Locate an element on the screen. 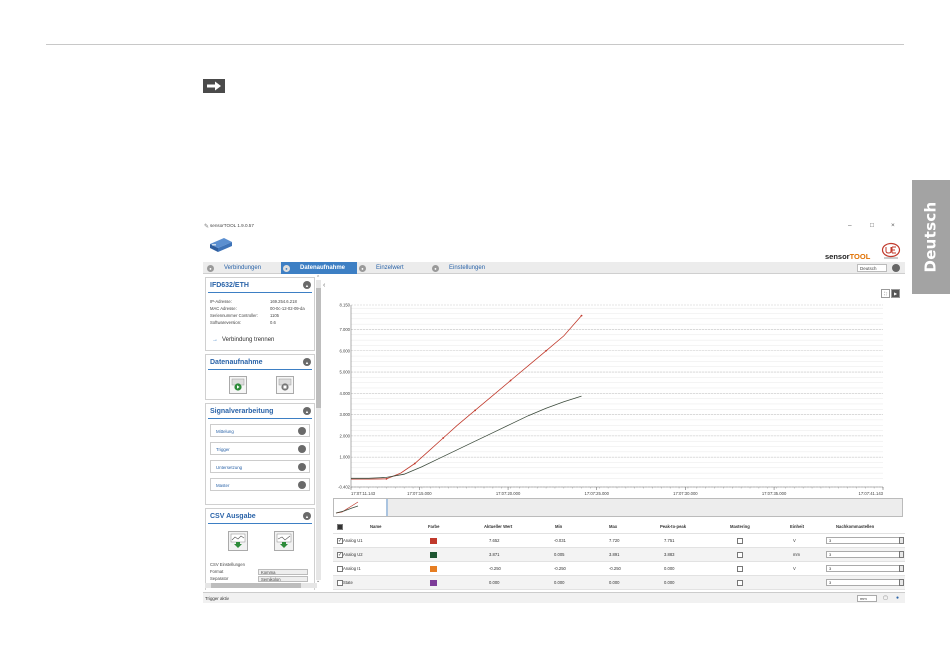 This screenshot has width=950, height=670. select-all-checkbox is located at coordinates (340, 527).